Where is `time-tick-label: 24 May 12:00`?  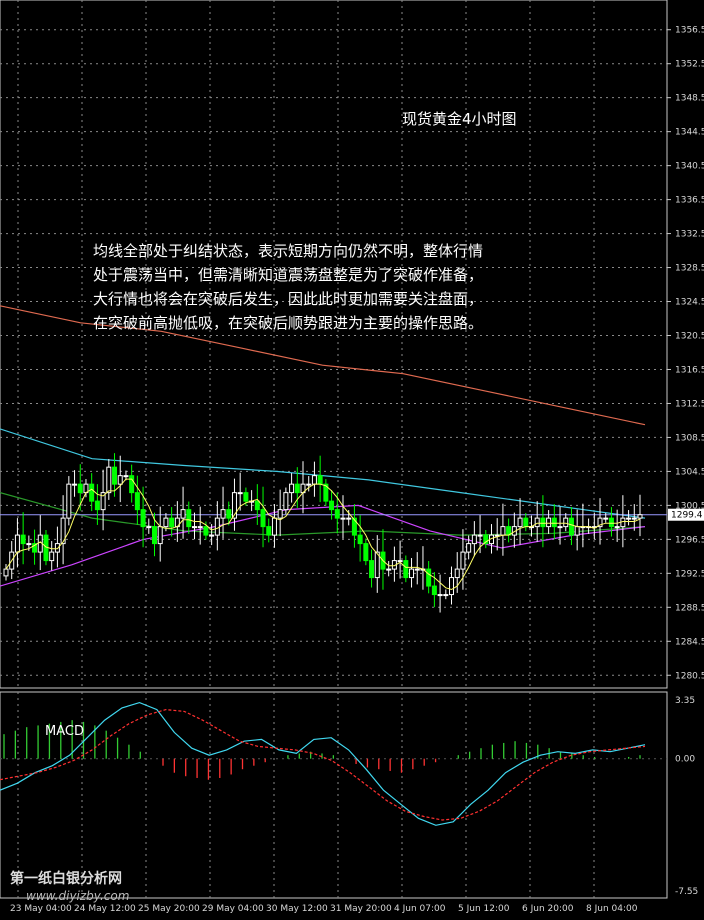 time-tick-label: 24 May 12:00 is located at coordinates (105, 909).